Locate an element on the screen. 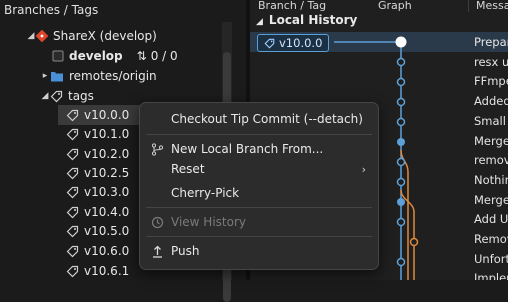 This screenshot has width=508, height=302. tag-item: v10.4.0 is located at coordinates (97, 212).